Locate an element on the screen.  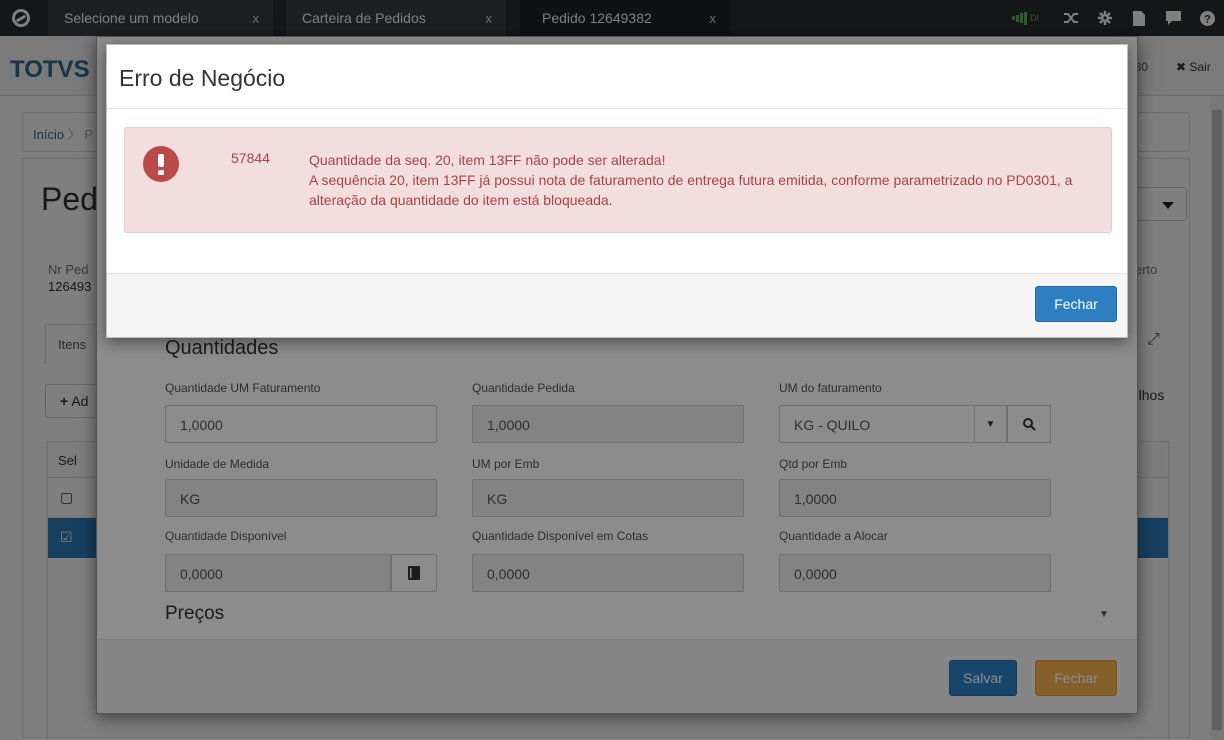
error-modal-footer: Fechar is located at coordinates (617, 305).